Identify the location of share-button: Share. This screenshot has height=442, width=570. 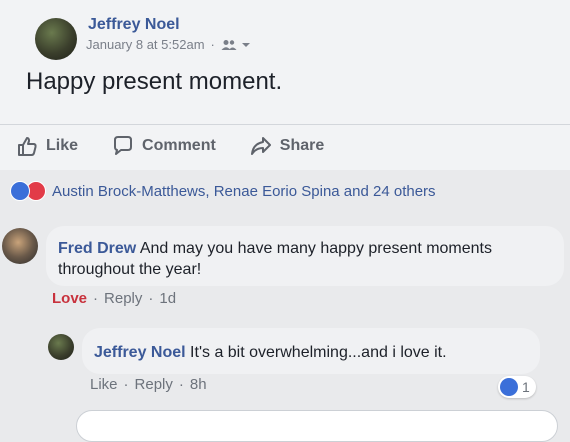
(287, 146).